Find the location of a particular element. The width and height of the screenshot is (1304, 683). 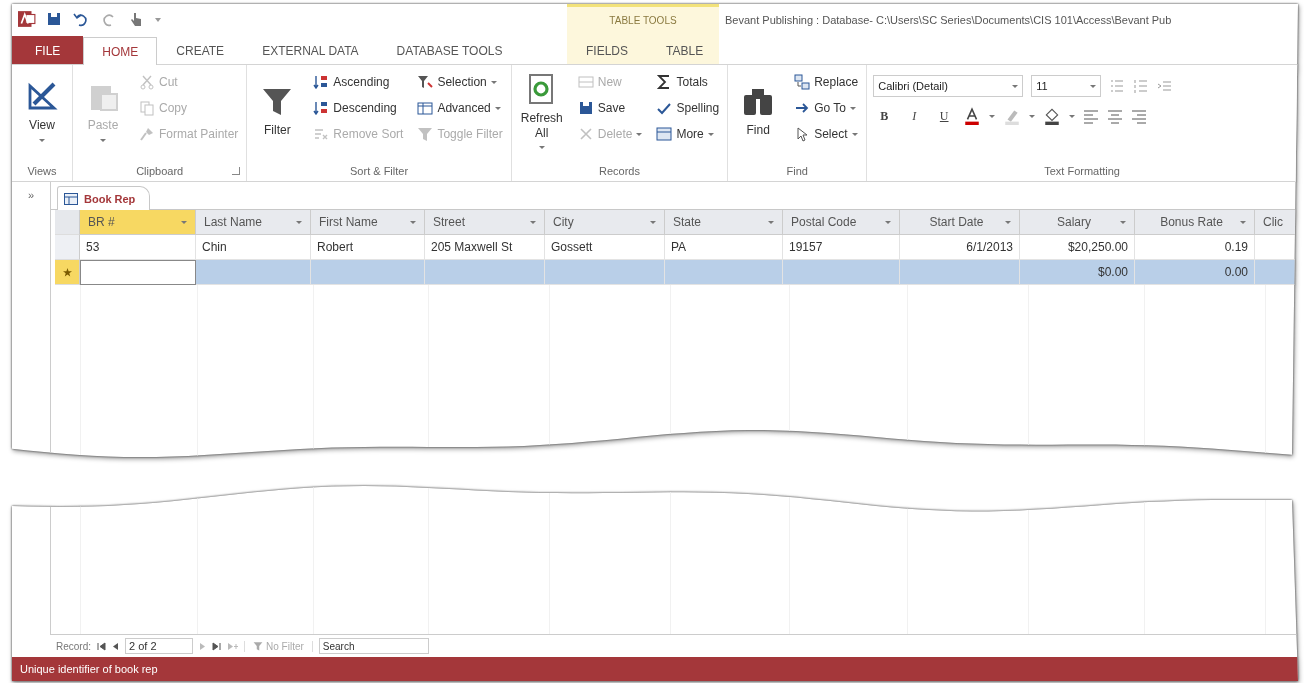

previous-record-icon is located at coordinates (115, 646).